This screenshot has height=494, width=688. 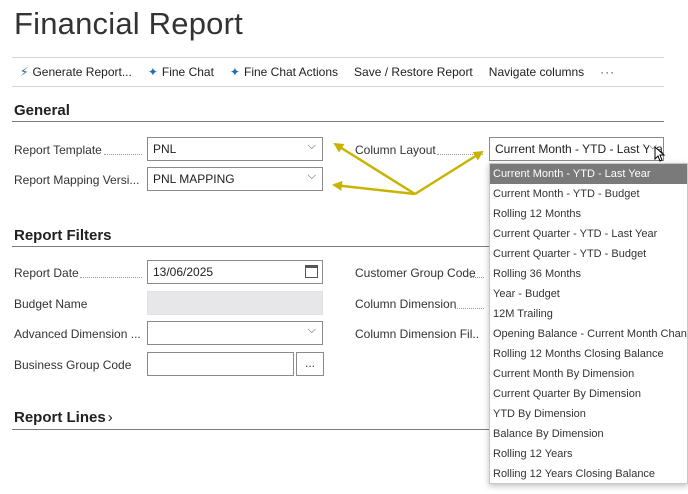 I want to click on column-layout-option: Year - Budget, so click(x=588, y=294).